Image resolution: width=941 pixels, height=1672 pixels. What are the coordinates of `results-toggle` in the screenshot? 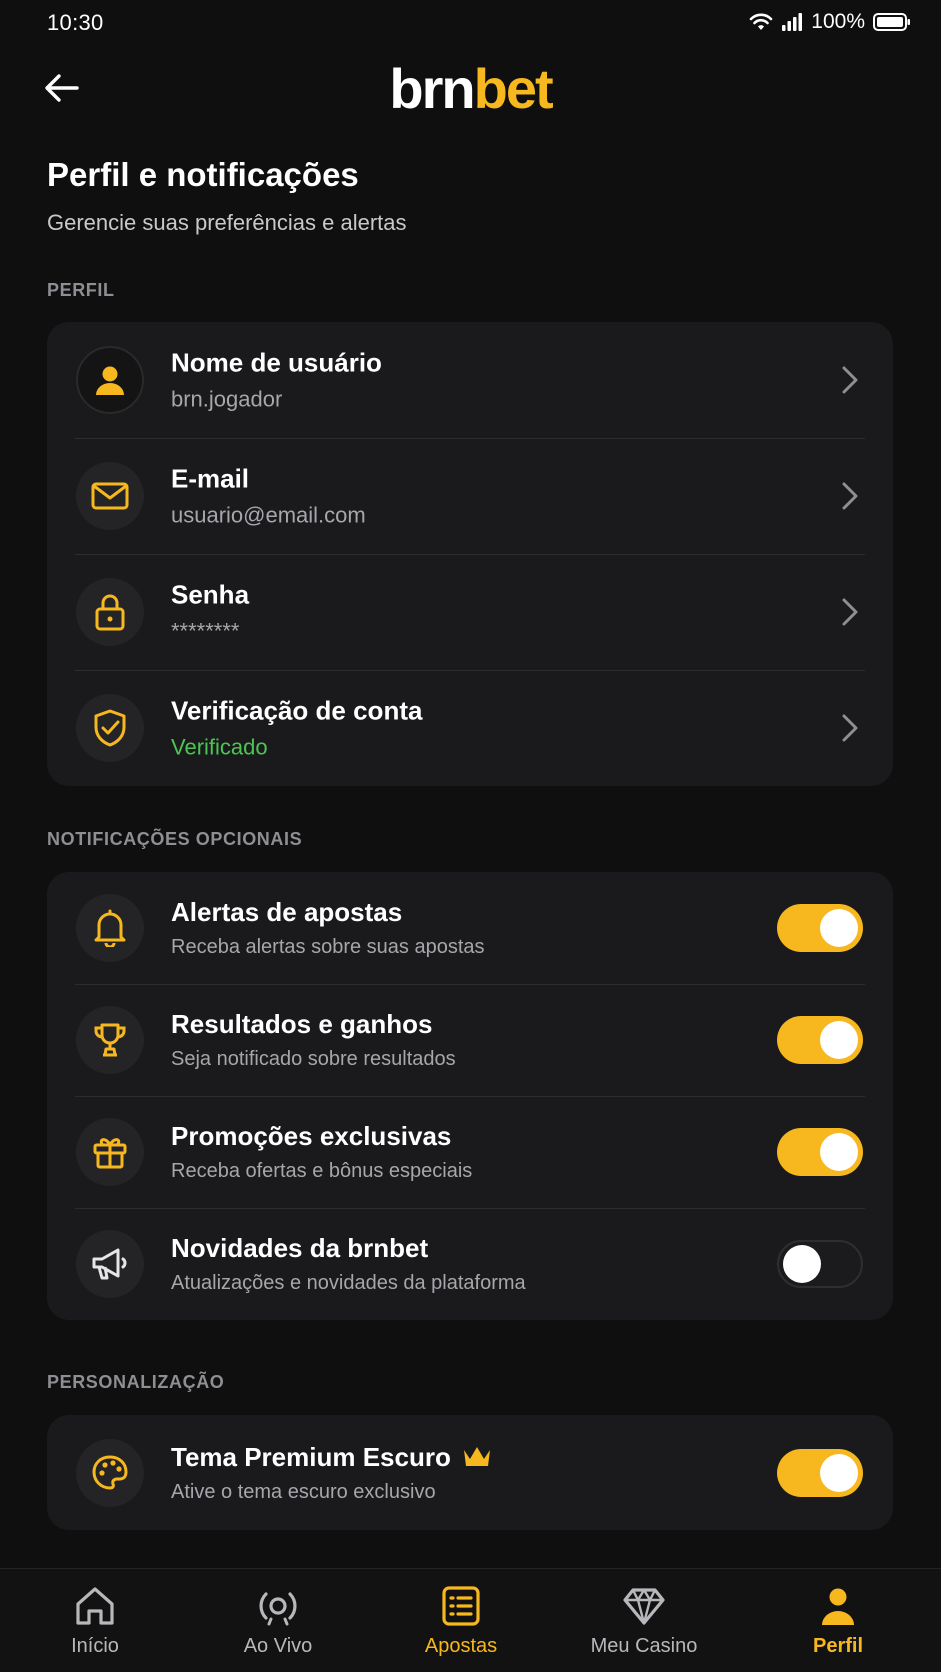 It's located at (820, 1040).